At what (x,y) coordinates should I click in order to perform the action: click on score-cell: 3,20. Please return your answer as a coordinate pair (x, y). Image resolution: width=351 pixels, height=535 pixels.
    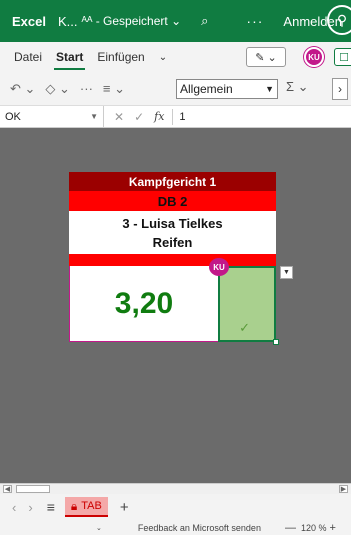
    Looking at the image, I should click on (143, 304).